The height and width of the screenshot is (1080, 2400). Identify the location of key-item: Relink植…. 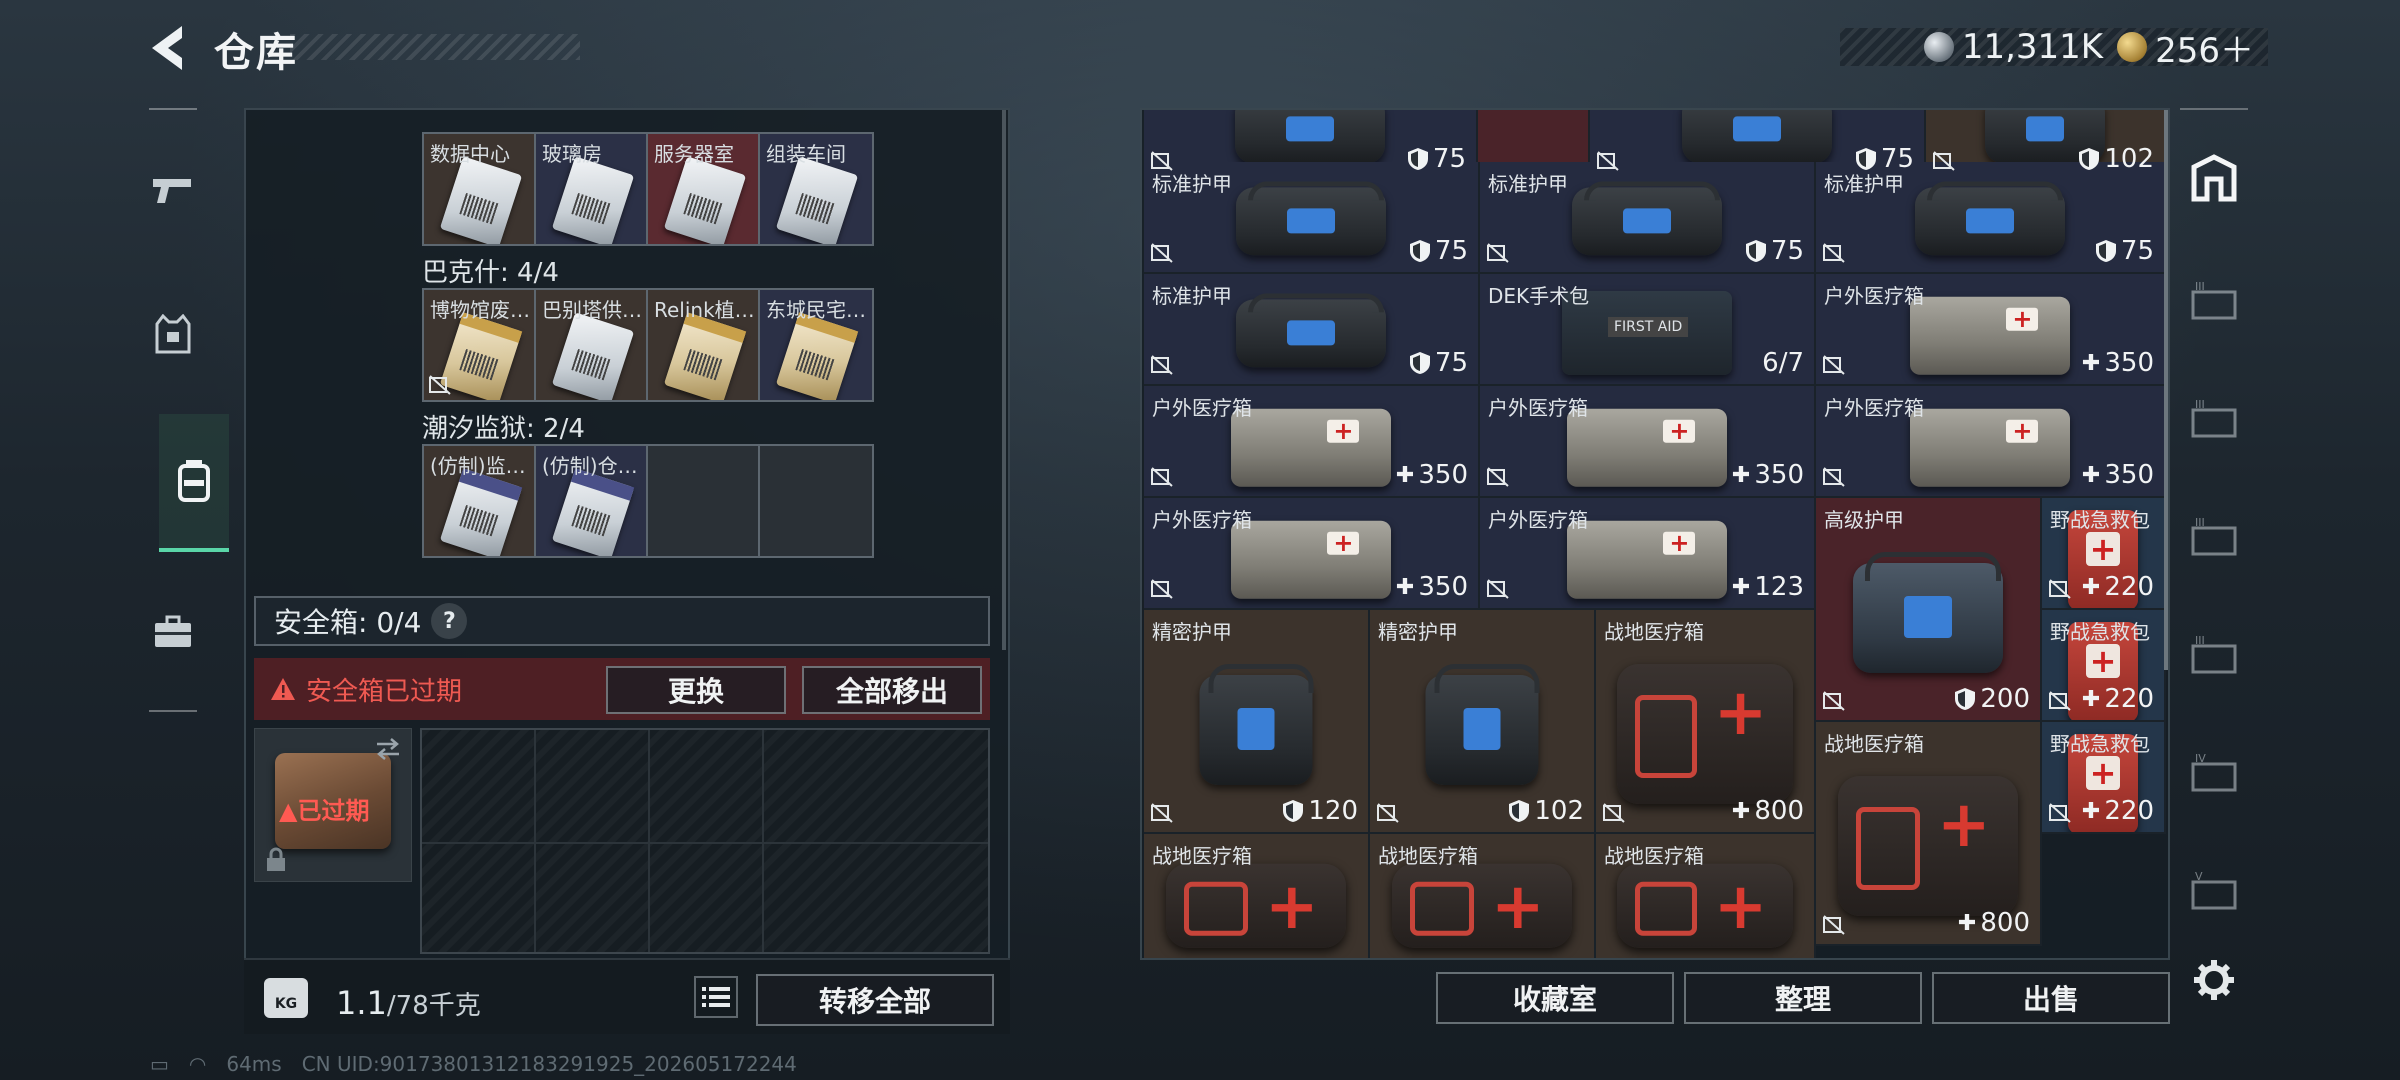
(704, 345).